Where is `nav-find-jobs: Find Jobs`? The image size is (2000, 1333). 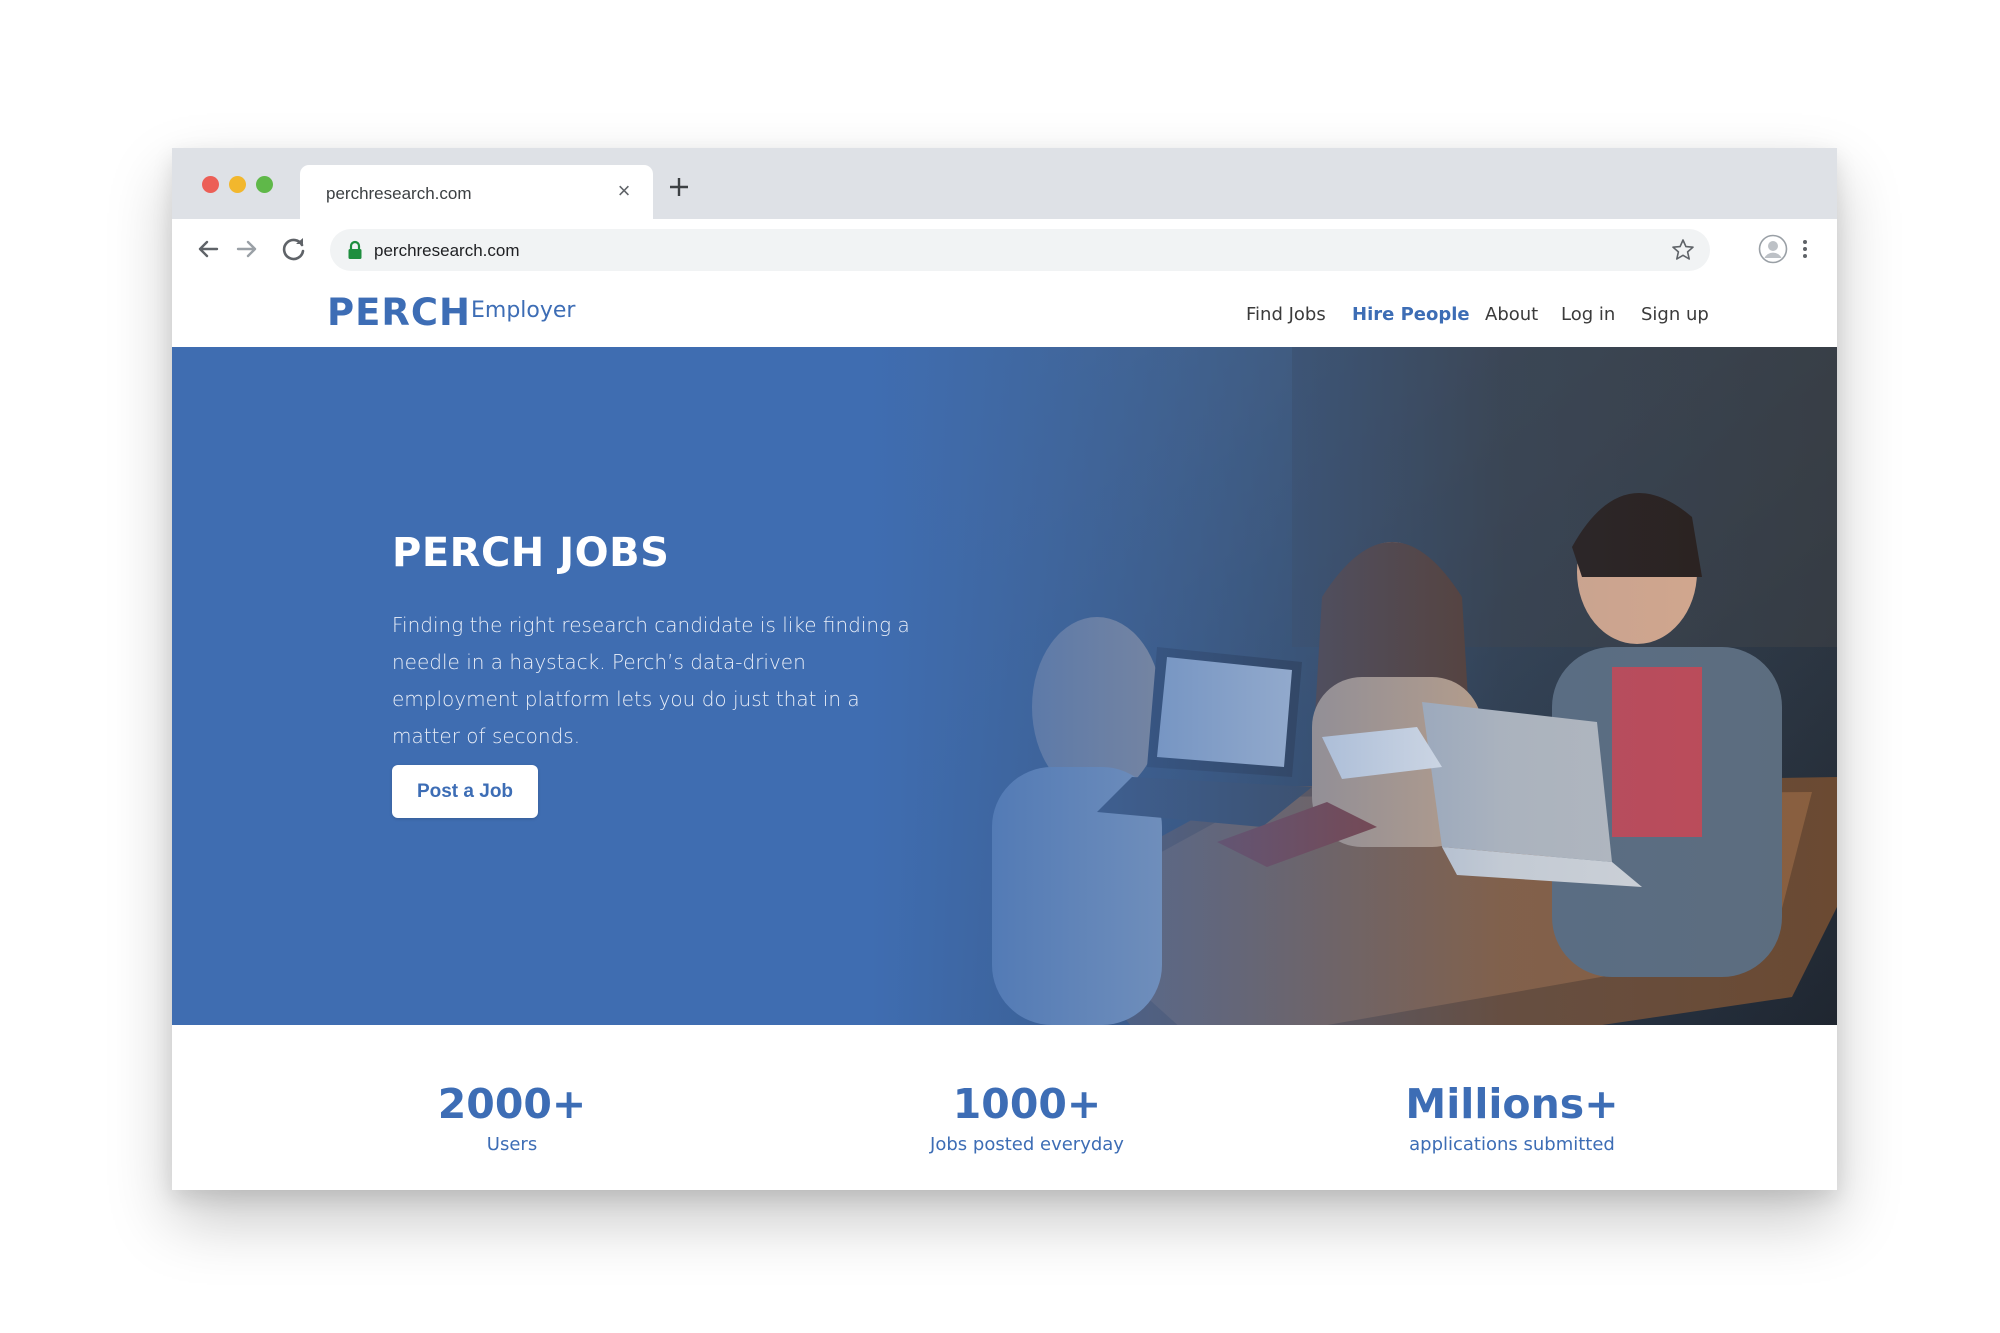
nav-find-jobs: Find Jobs is located at coordinates (1286, 314).